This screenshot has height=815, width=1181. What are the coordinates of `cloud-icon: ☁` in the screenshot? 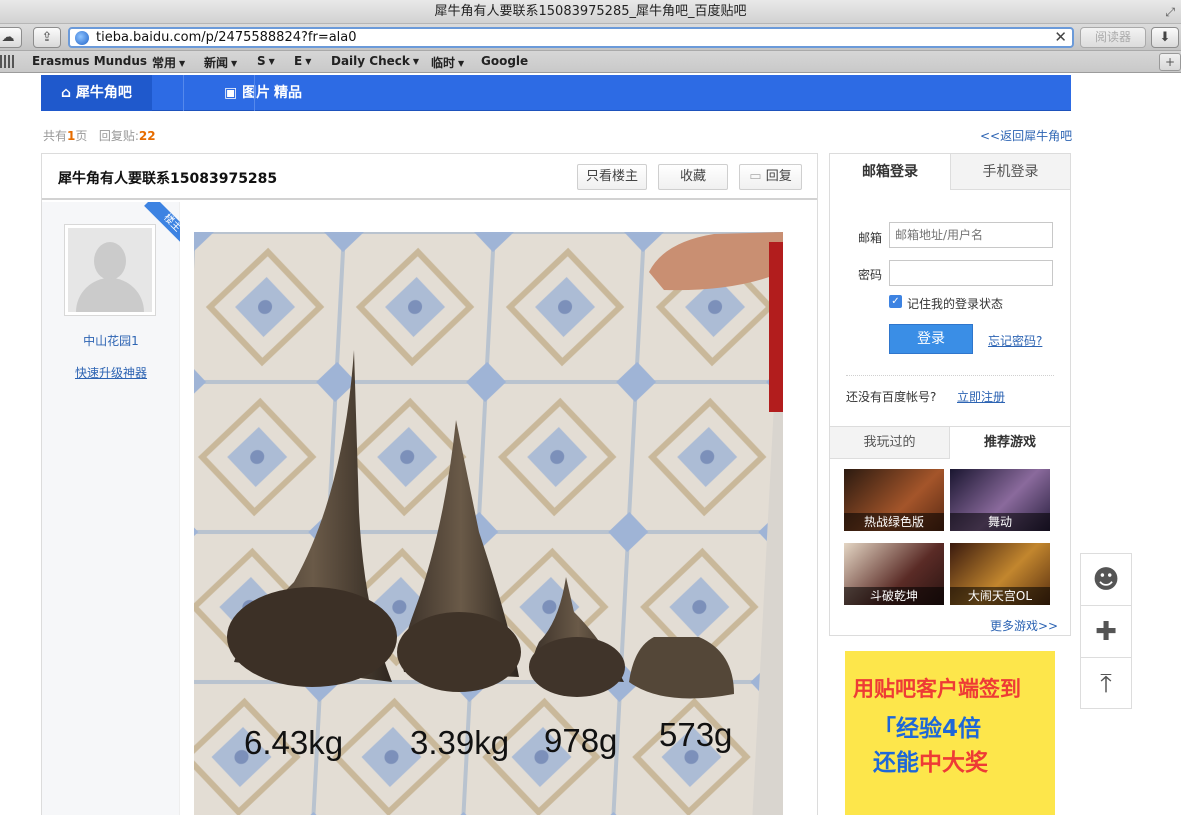 It's located at (11, 37).